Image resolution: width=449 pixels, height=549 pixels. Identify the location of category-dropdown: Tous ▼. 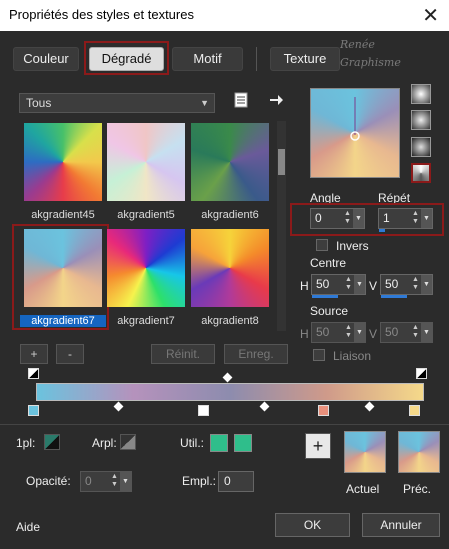
(117, 103).